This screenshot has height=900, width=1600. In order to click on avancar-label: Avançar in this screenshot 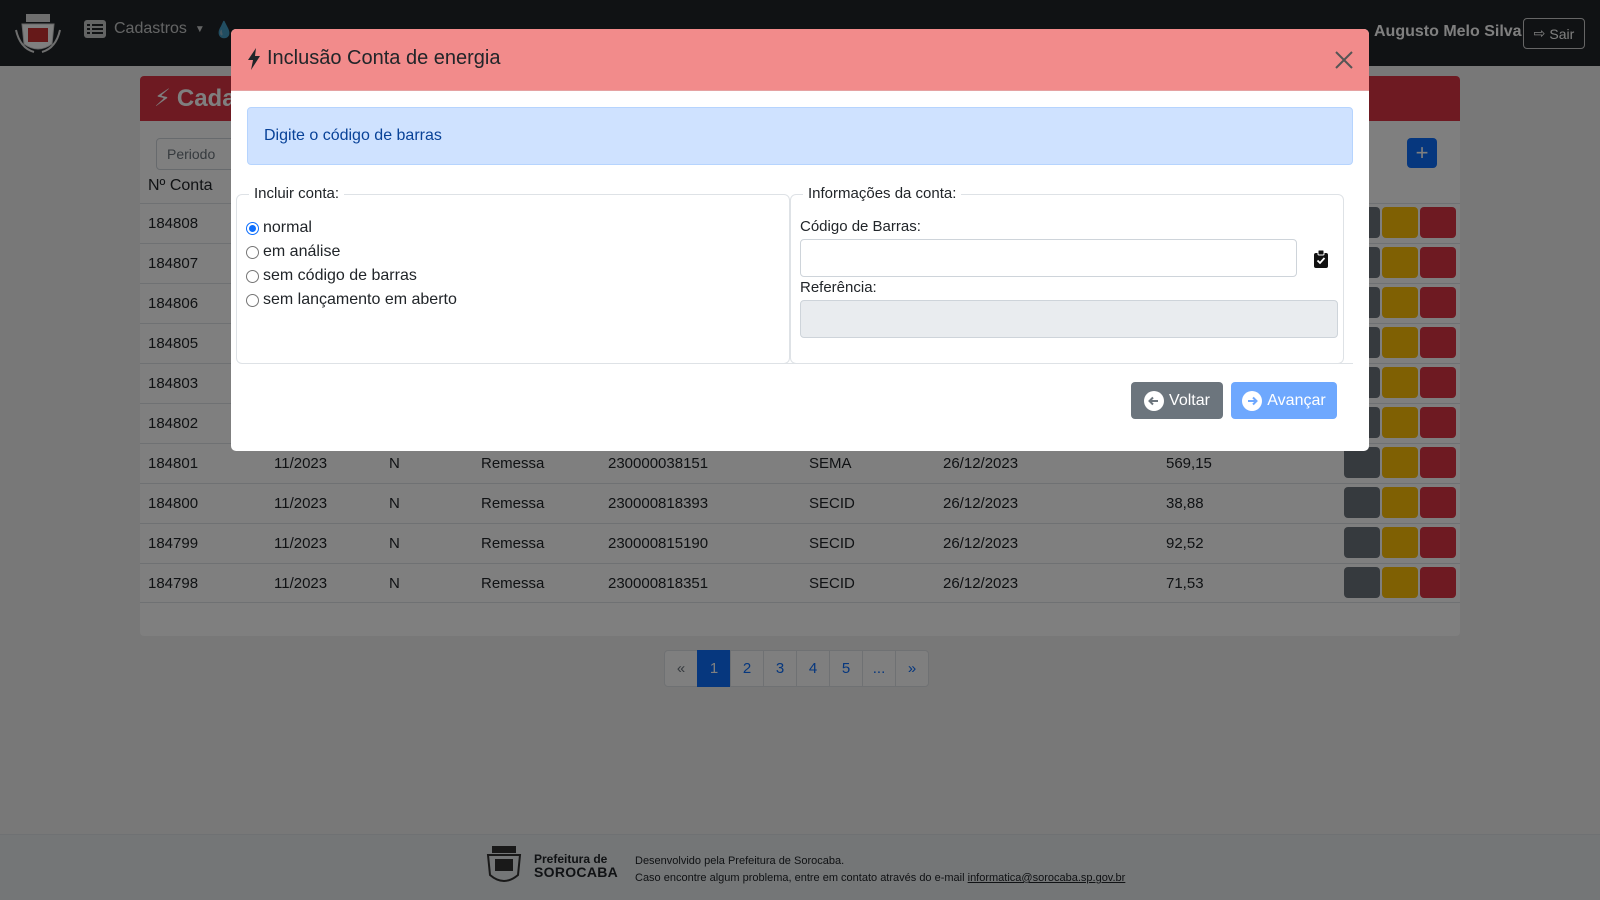, I will do `click(1296, 400)`.